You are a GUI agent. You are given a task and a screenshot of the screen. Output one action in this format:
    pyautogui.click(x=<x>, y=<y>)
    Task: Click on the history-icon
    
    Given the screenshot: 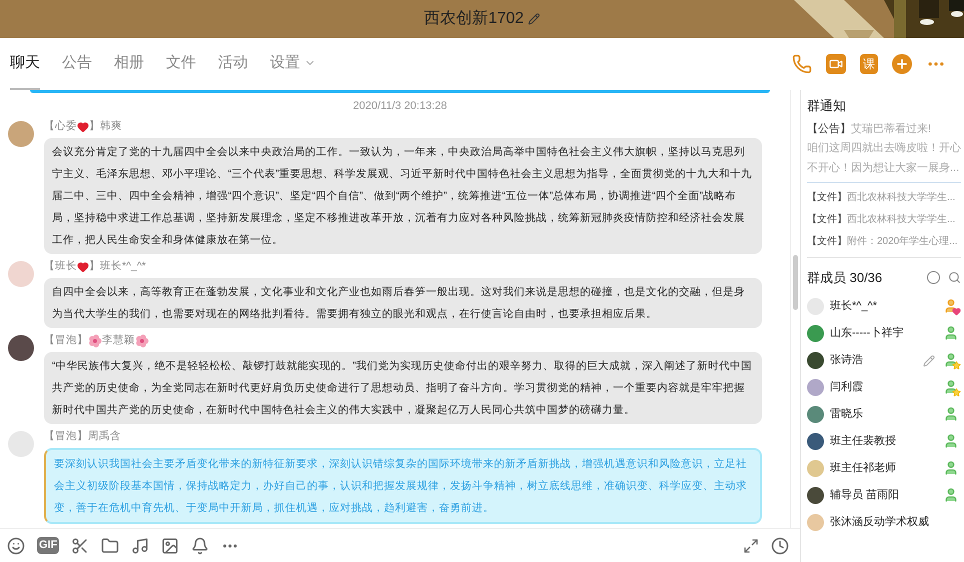 What is the action you would take?
    pyautogui.click(x=780, y=545)
    